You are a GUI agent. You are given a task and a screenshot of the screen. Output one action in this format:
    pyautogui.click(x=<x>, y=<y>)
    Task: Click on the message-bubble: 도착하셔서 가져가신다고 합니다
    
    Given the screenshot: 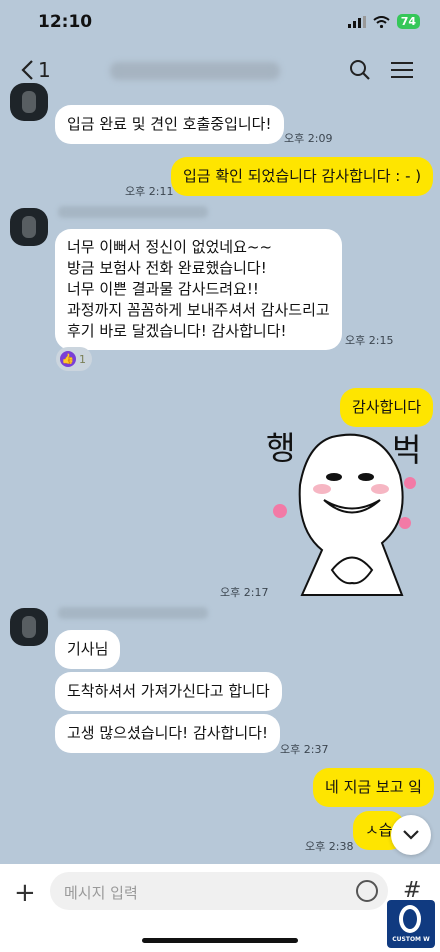 What is the action you would take?
    pyautogui.click(x=168, y=691)
    